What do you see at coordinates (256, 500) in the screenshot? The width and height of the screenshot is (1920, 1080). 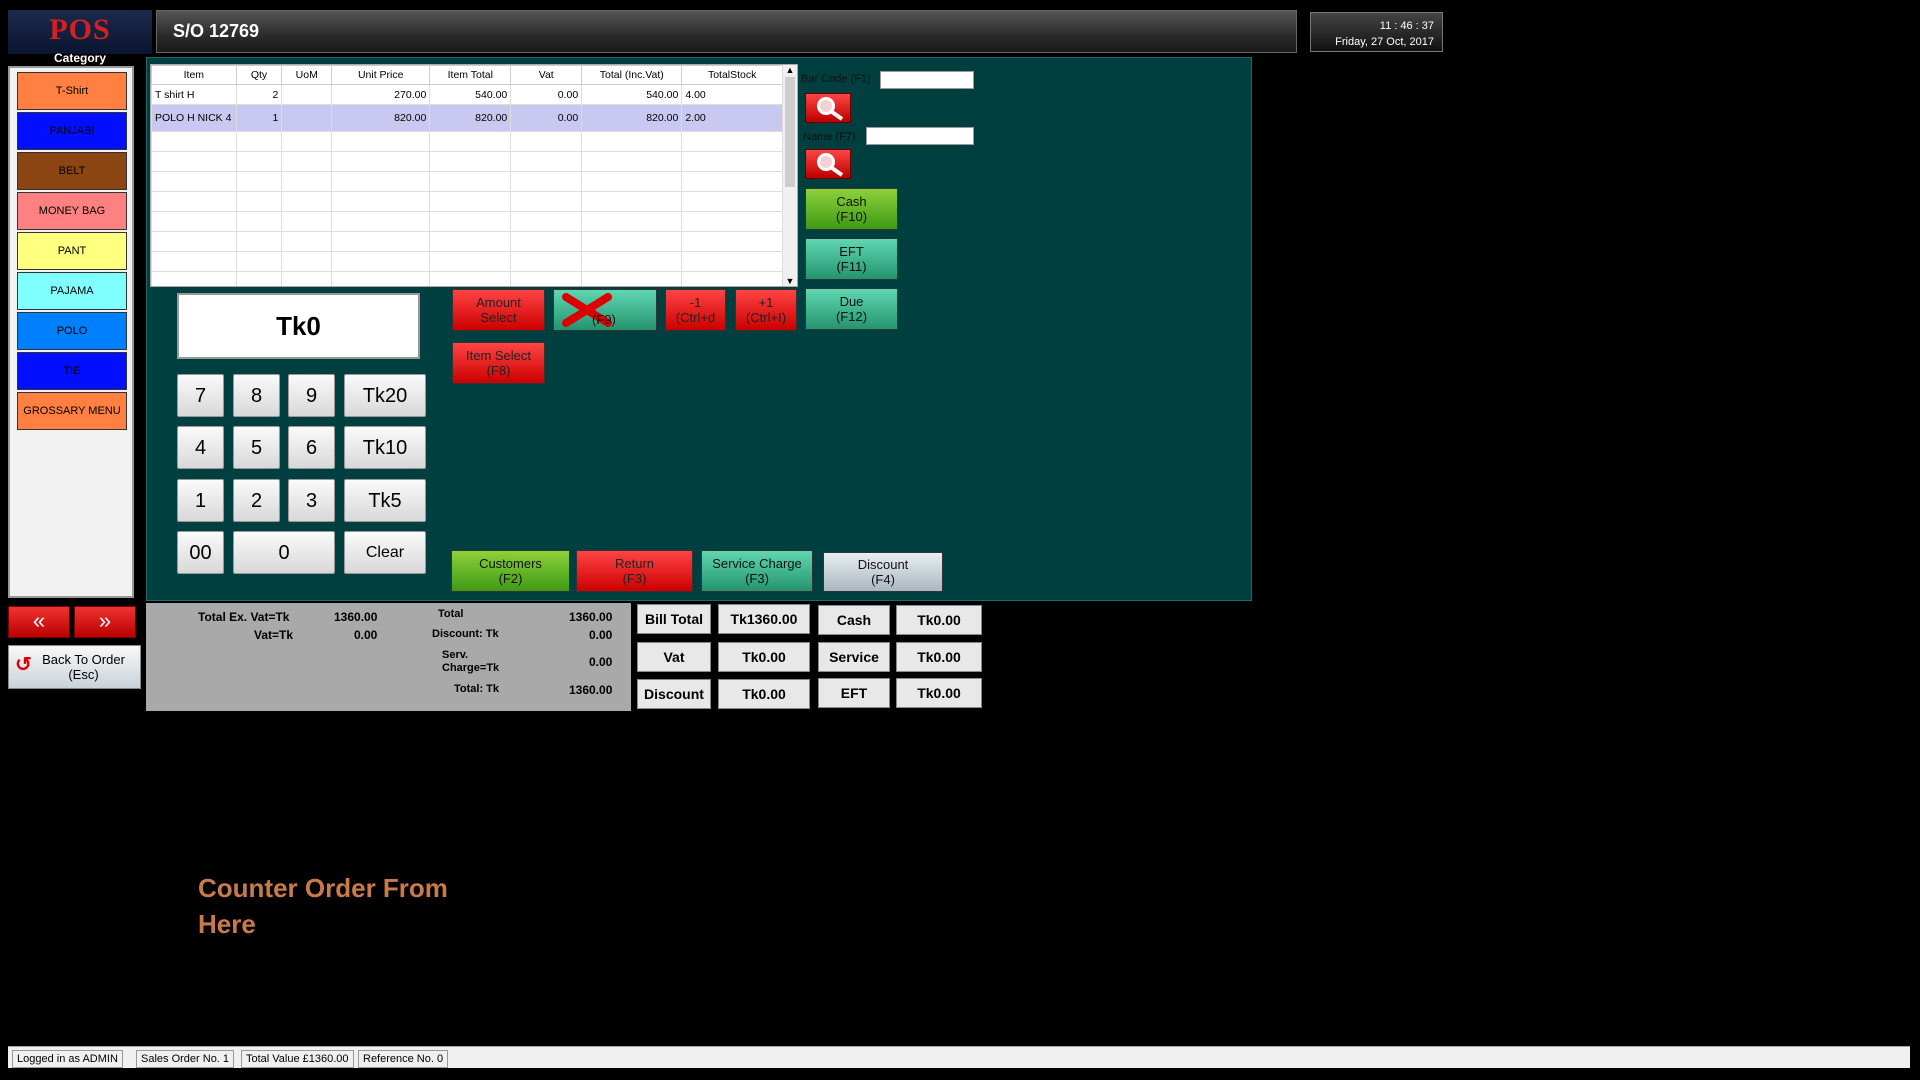 I see `key-2: 2` at bounding box center [256, 500].